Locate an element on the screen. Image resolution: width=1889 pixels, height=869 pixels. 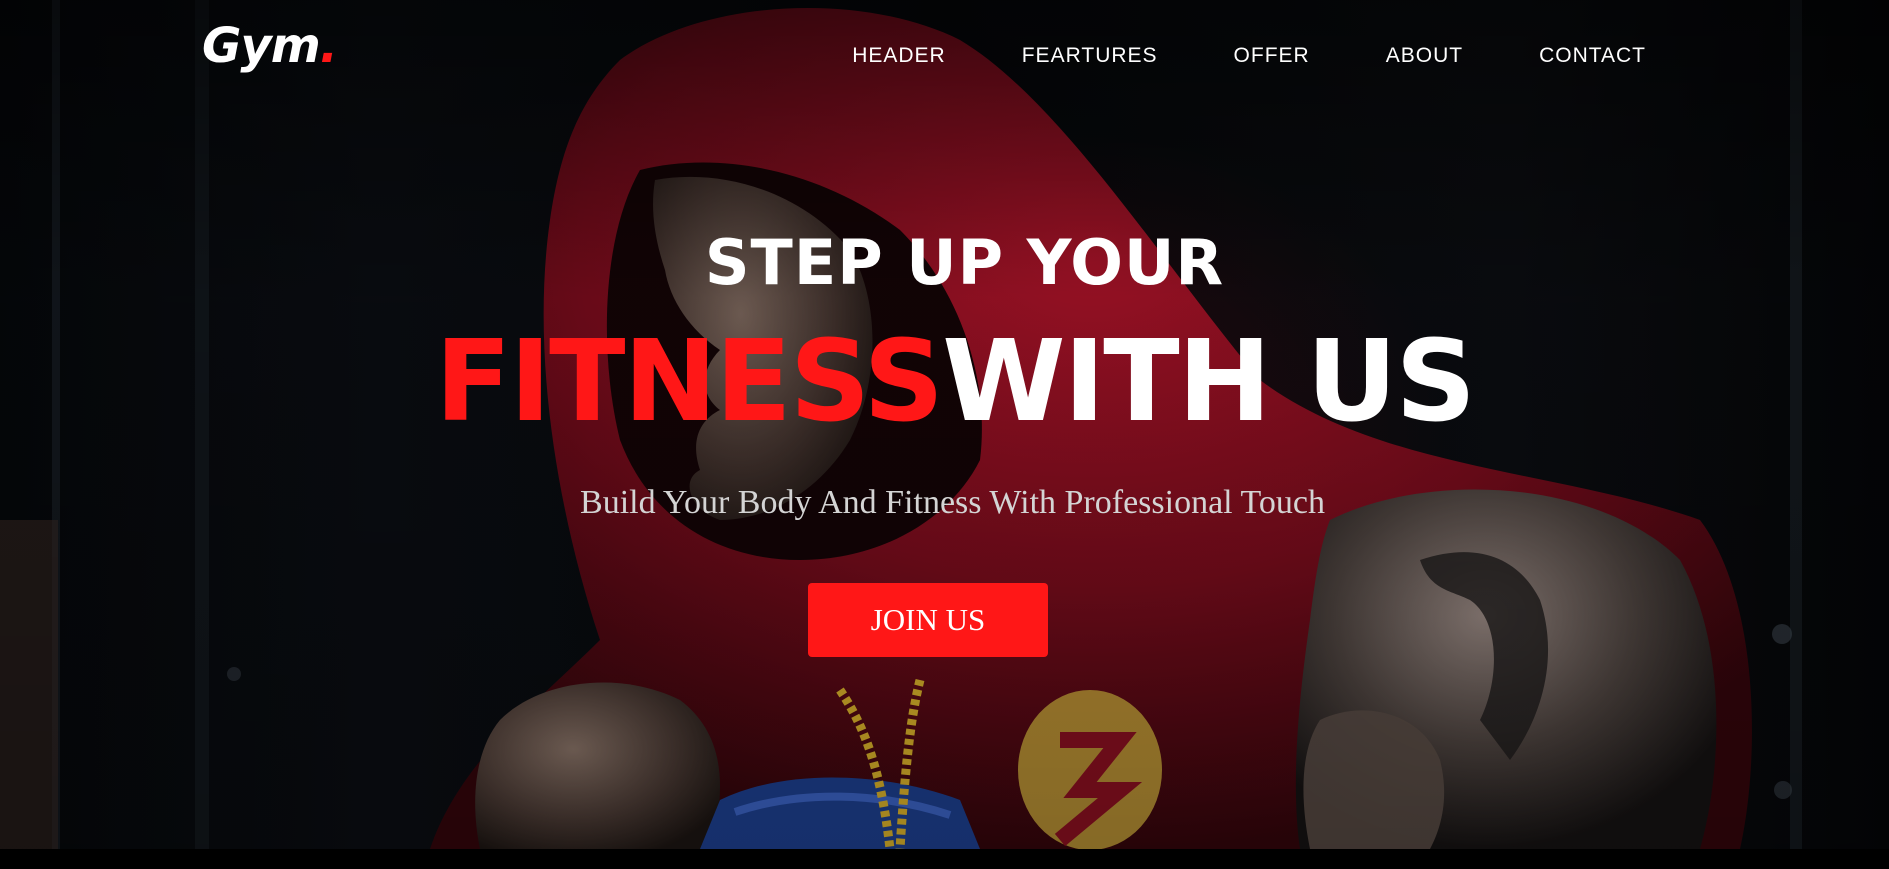
nav-link-contact: CONTACT is located at coordinates (1592, 56).